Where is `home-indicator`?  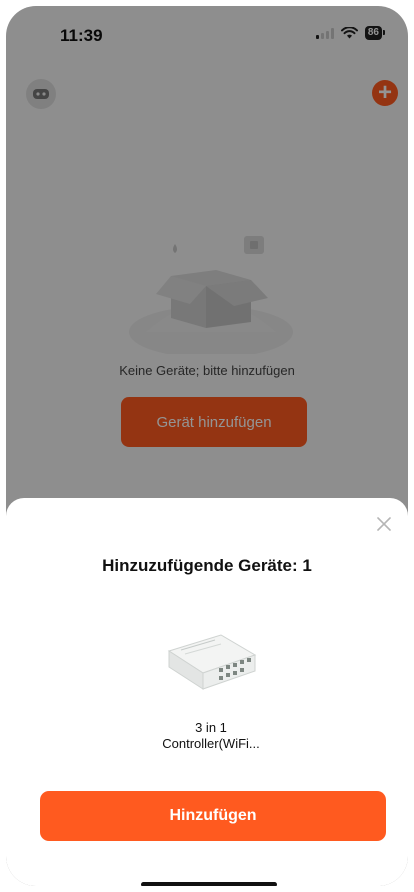 home-indicator is located at coordinates (209, 884).